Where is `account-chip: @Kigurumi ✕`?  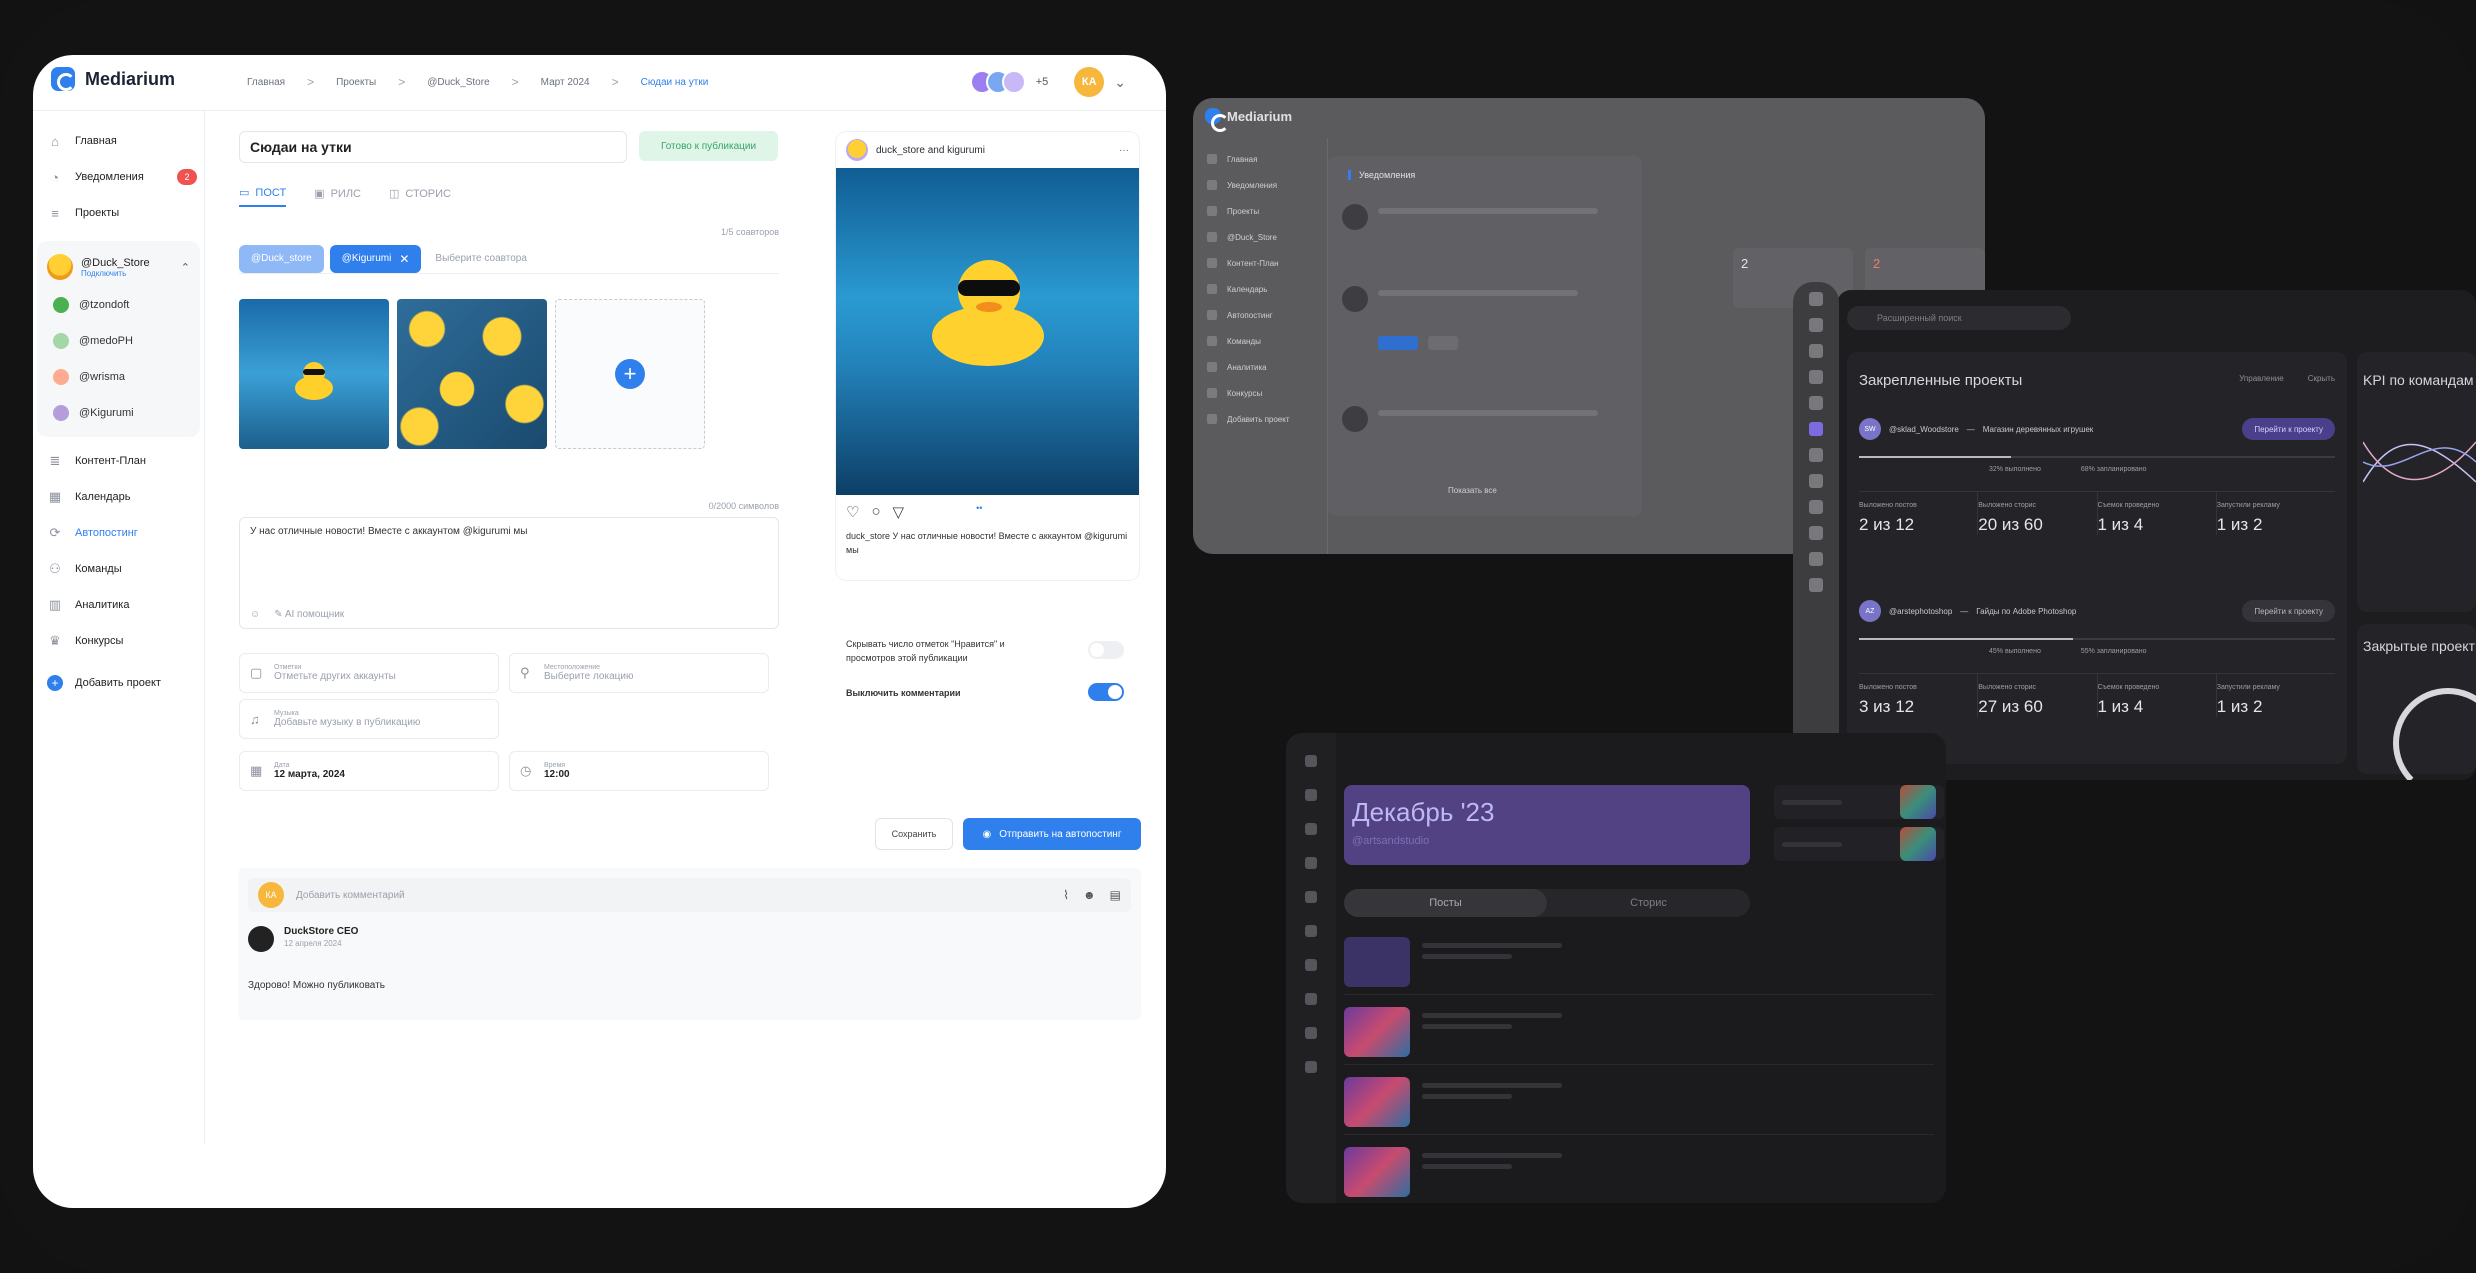
account-chip: @Kigurumi ✕ is located at coordinates (375, 258).